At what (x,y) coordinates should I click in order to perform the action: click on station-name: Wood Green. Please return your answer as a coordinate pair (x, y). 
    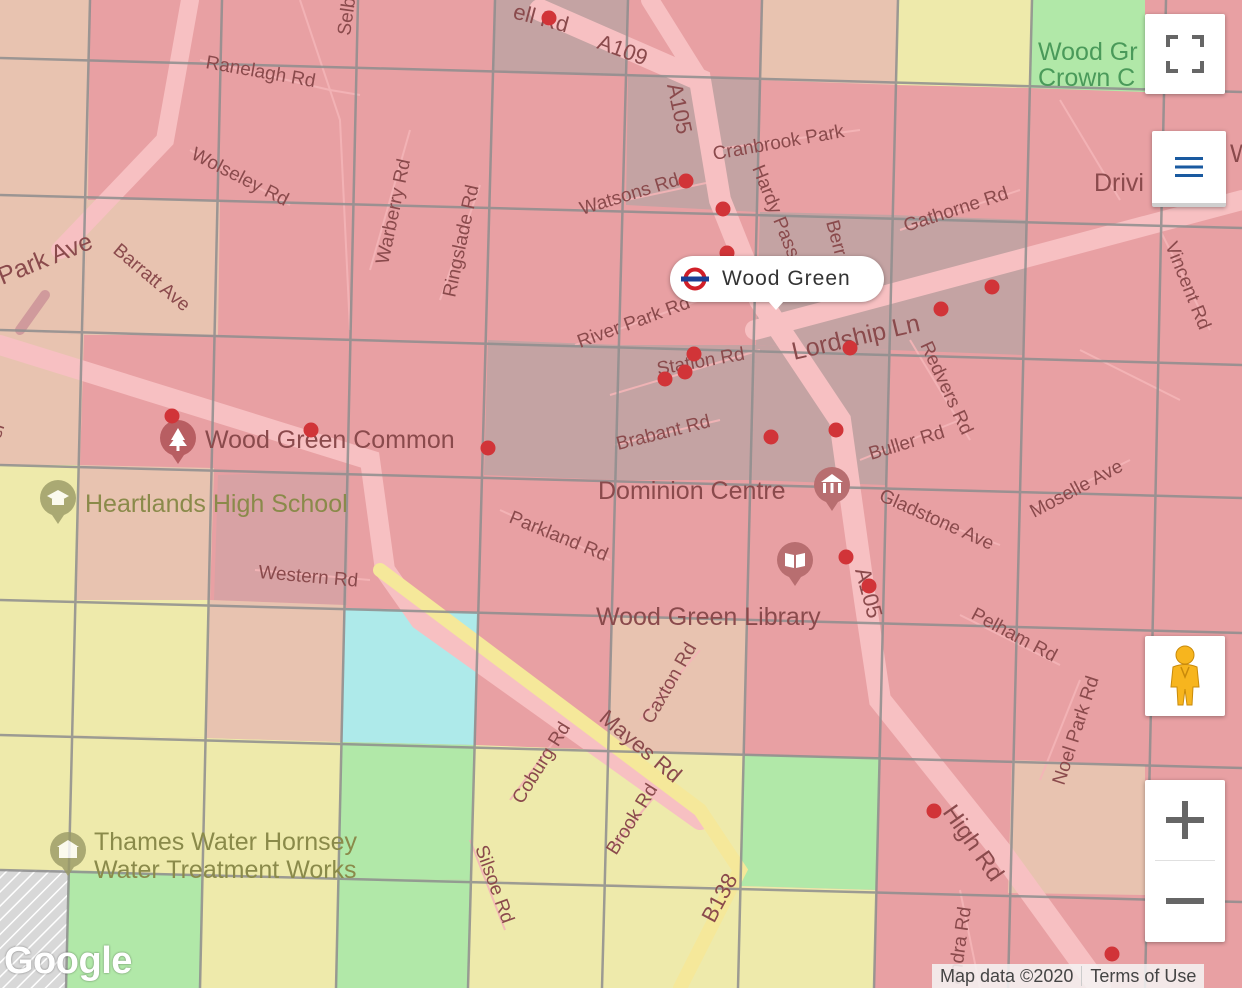
    Looking at the image, I should click on (786, 278).